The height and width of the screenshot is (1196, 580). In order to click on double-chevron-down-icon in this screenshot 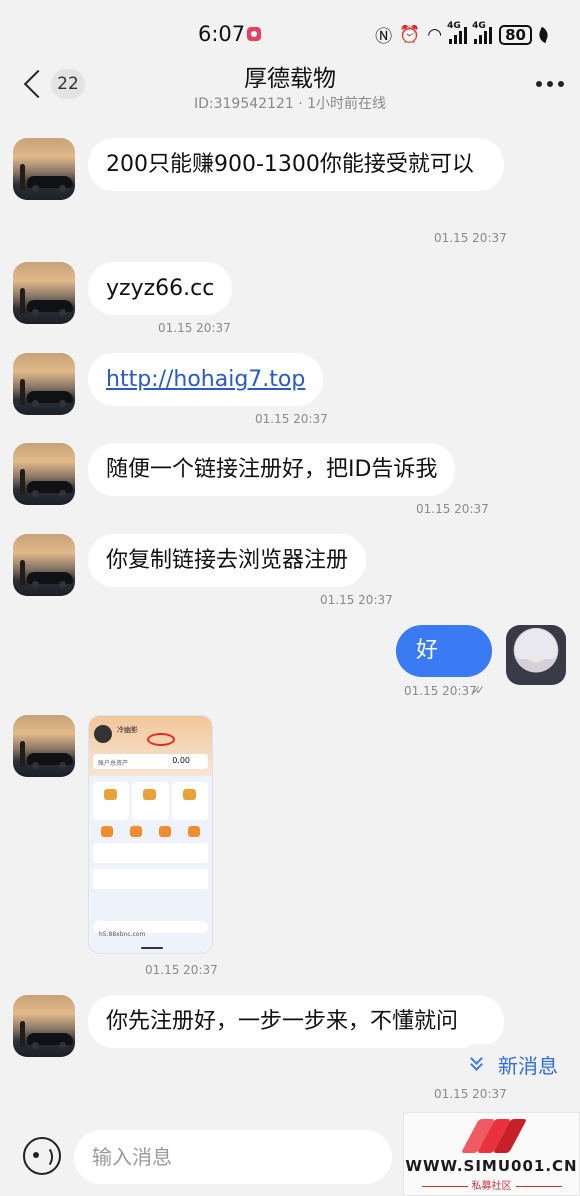, I will do `click(476, 1060)`.